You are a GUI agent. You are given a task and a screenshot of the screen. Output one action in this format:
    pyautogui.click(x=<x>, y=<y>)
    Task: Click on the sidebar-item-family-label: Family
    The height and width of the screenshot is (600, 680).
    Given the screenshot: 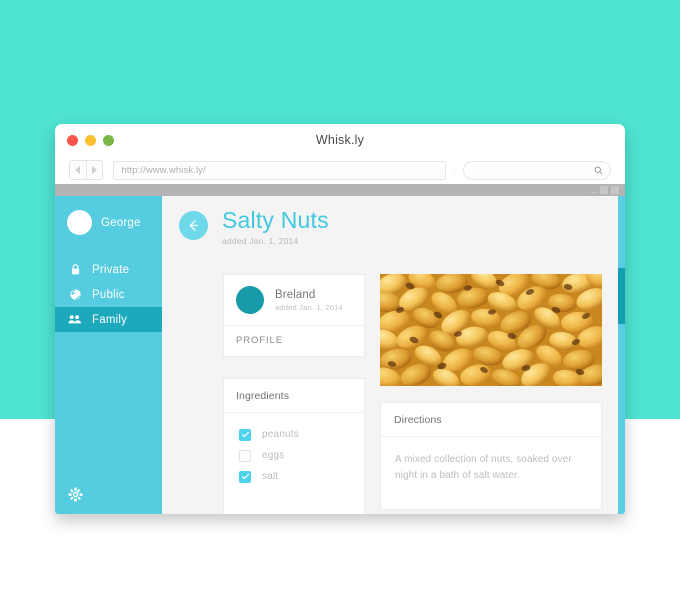 What is the action you would take?
    pyautogui.click(x=110, y=319)
    